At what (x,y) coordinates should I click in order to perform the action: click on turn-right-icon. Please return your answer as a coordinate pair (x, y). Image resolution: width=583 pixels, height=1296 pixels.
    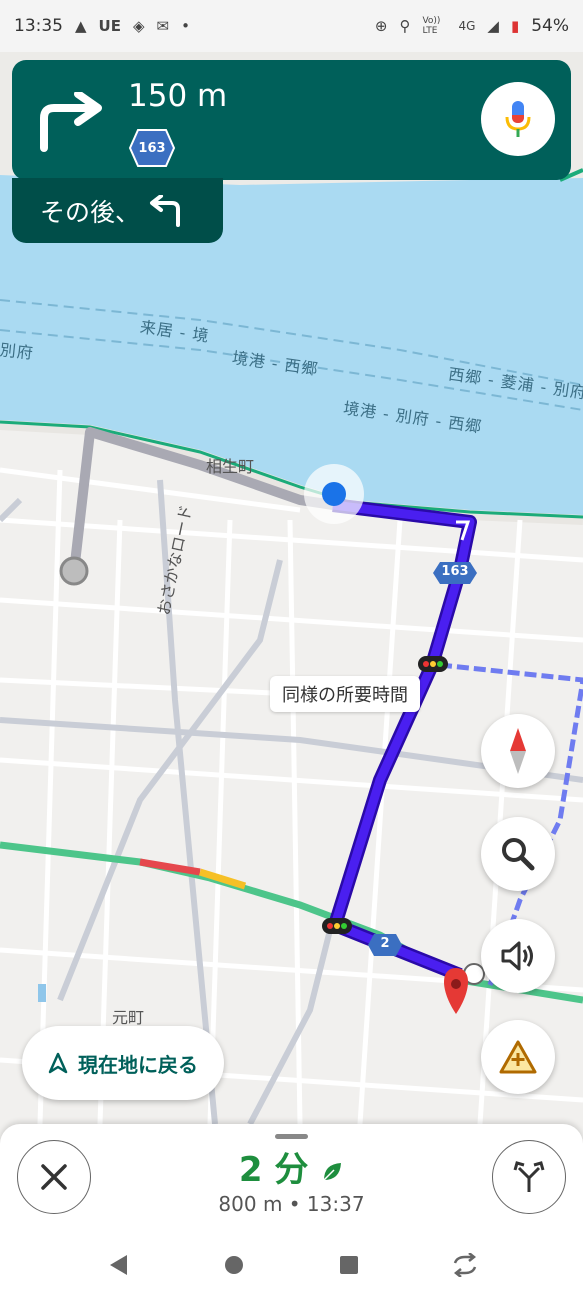
    Looking at the image, I should click on (71, 122).